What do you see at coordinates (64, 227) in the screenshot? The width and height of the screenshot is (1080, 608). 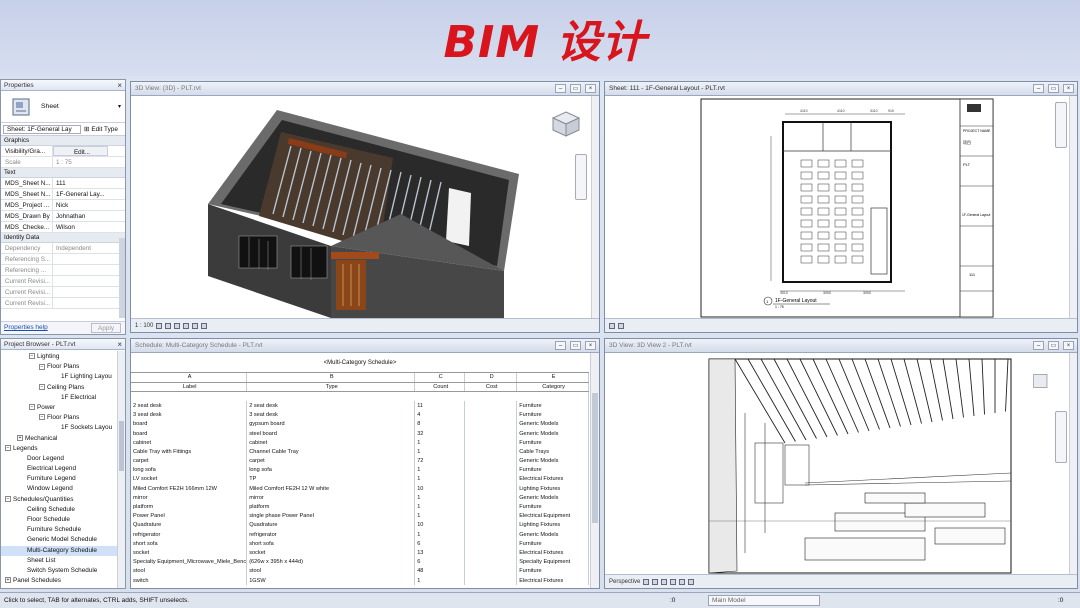 I see `prop-value: Wilson` at bounding box center [64, 227].